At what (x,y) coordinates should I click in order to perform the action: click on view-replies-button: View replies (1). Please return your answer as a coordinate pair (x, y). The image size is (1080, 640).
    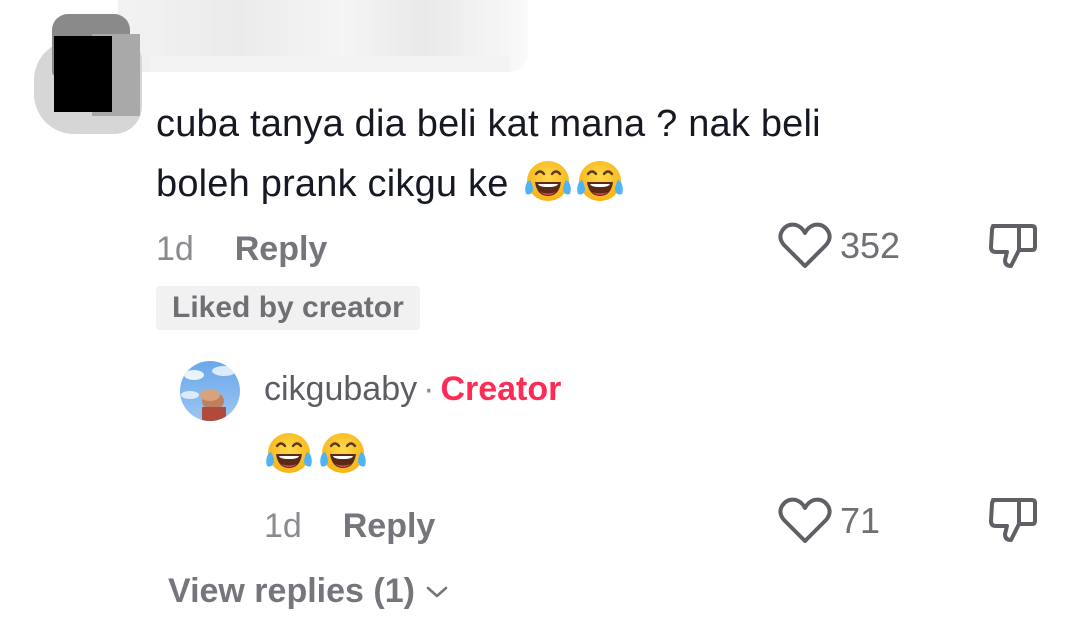
    Looking at the image, I should click on (308, 591).